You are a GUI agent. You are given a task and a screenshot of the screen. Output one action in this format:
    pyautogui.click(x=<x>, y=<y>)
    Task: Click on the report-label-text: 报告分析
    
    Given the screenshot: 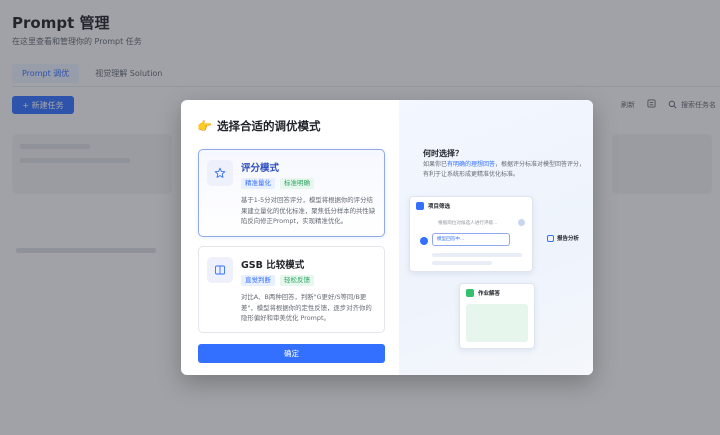 What is the action you would take?
    pyautogui.click(x=567, y=239)
    